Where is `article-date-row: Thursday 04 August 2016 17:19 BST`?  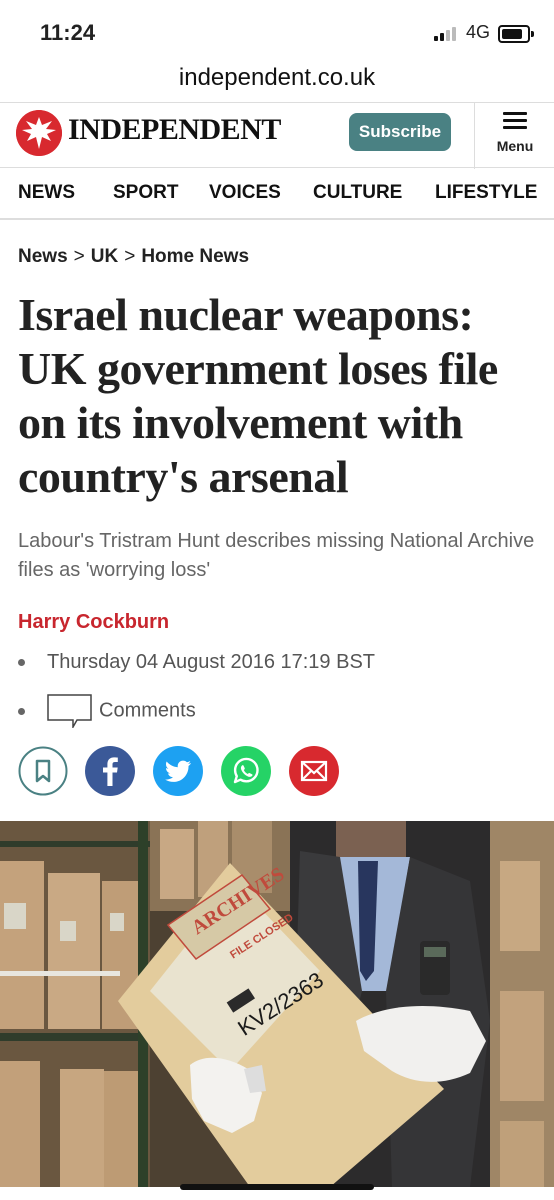 article-date-row: Thursday 04 August 2016 17:19 BST is located at coordinates (196, 662).